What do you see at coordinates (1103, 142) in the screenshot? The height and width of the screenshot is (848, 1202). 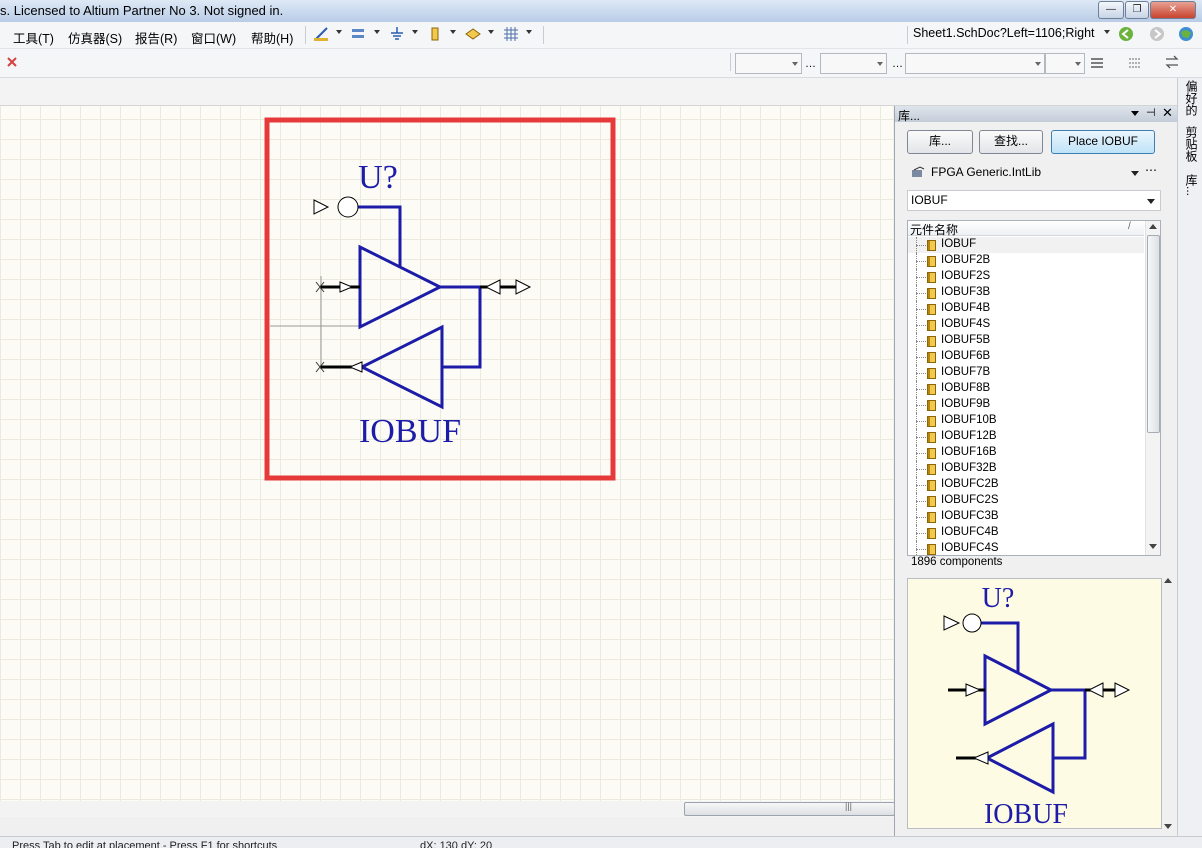 I see `place-component-button: Place IOBUF` at bounding box center [1103, 142].